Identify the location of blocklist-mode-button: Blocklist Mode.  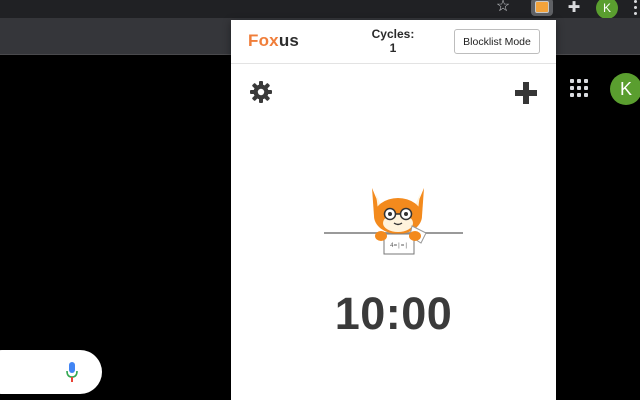
(497, 41).